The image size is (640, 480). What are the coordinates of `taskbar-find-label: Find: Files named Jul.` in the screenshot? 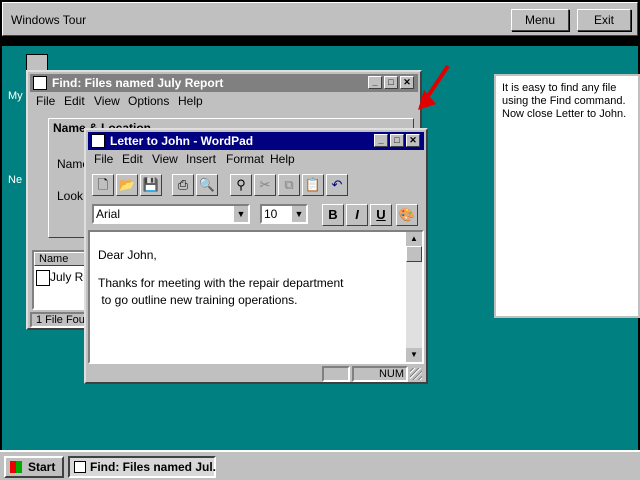 It's located at (153, 467).